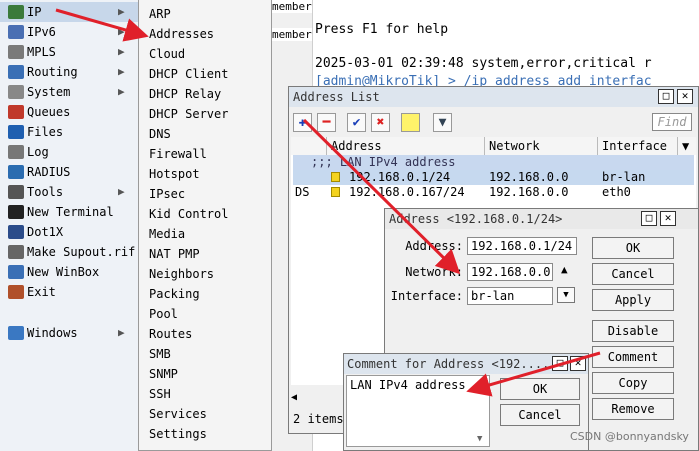  I want to click on submenu-item-ssh: SSH, so click(160, 394).